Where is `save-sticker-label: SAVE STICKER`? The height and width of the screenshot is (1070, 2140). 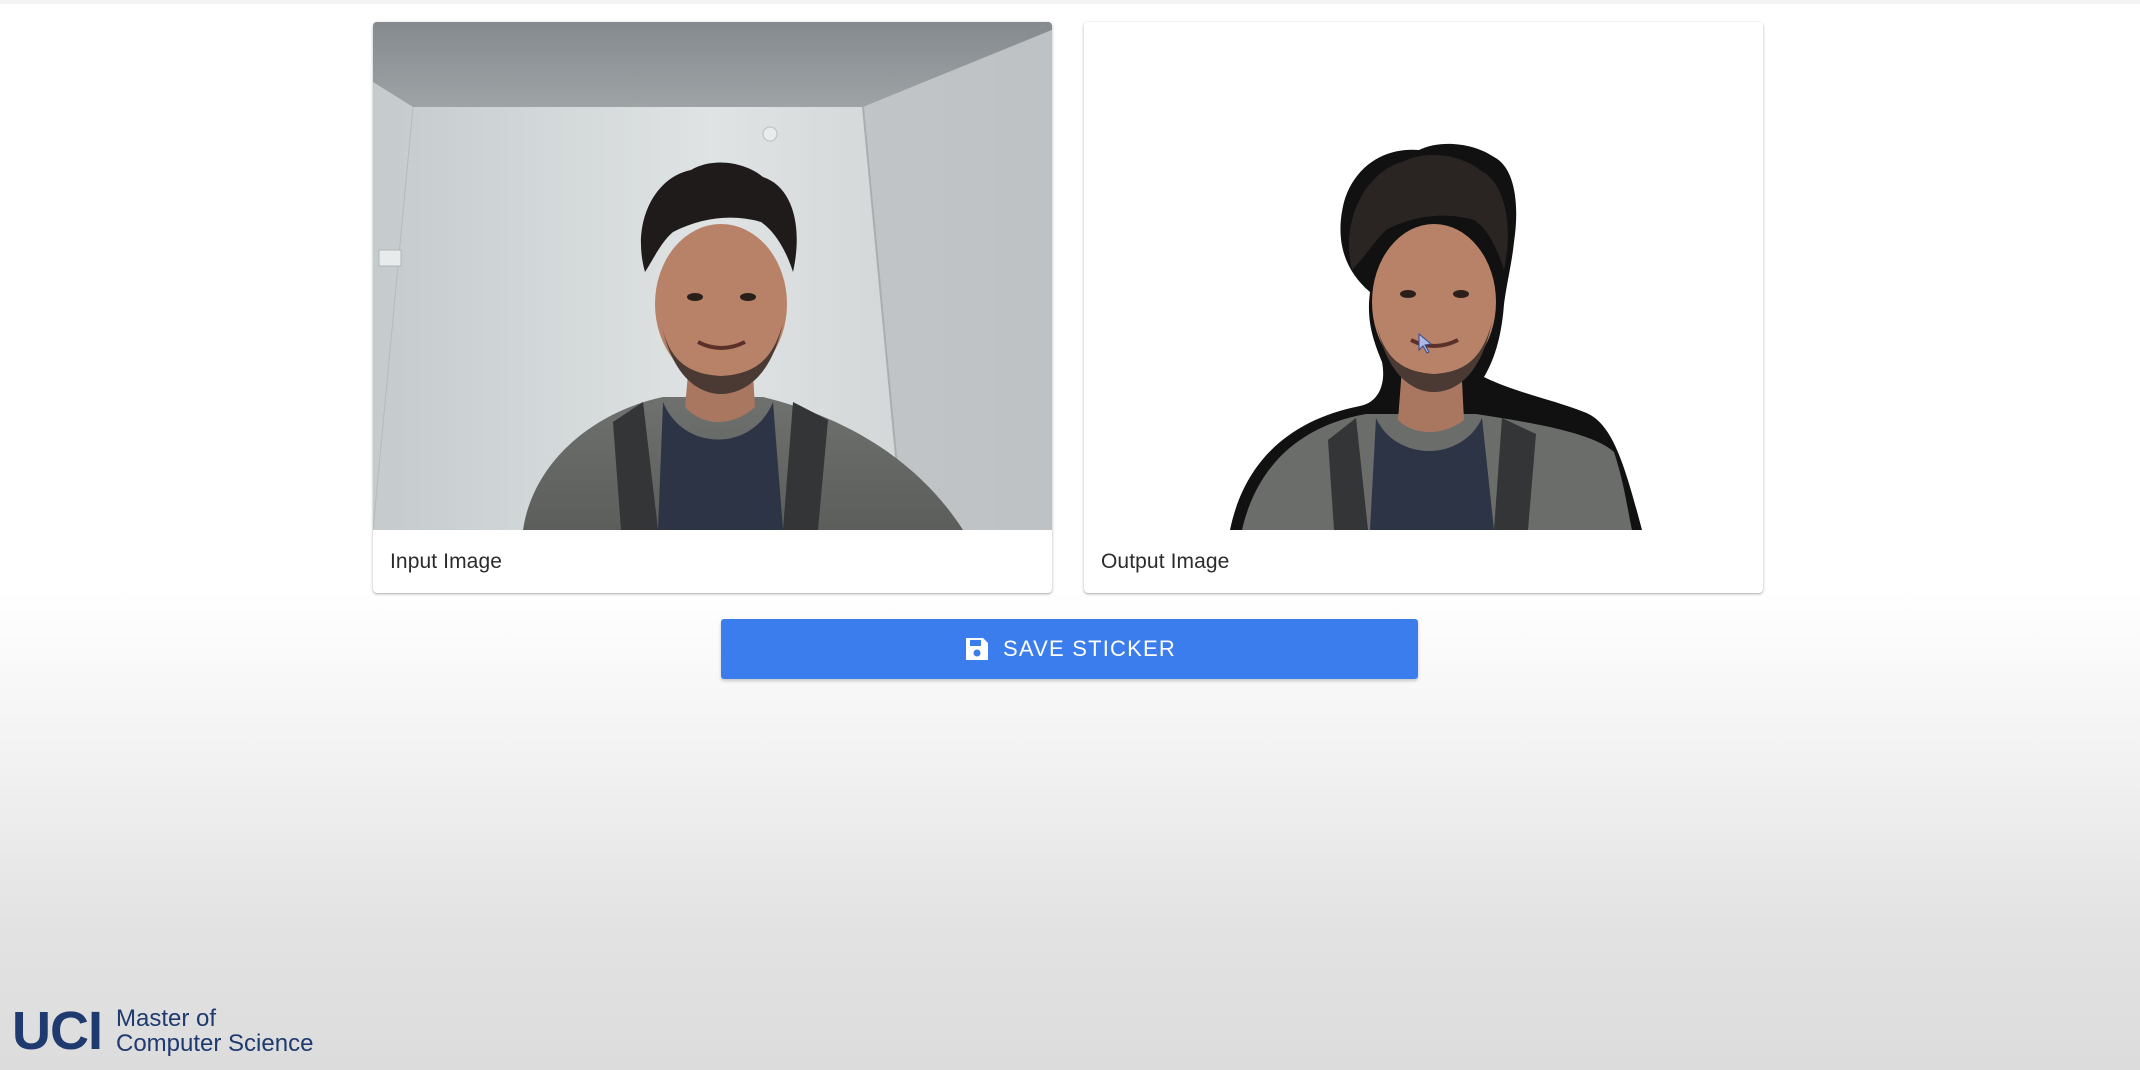
save-sticker-label: SAVE STICKER is located at coordinates (1089, 648).